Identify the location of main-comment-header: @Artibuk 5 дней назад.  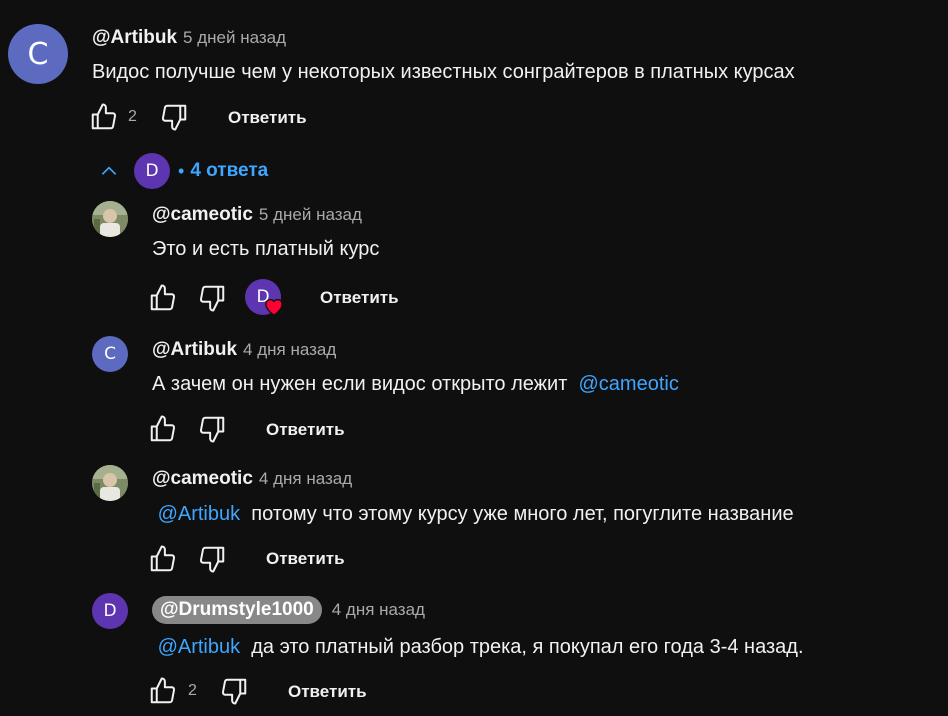
(189, 38).